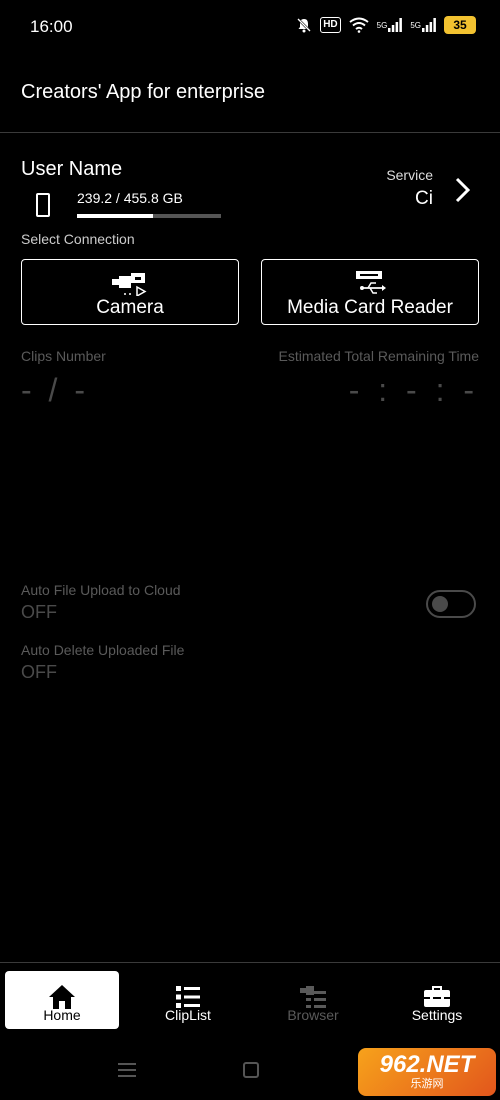 This screenshot has width=500, height=1100. What do you see at coordinates (451, 604) in the screenshot?
I see `auto-upload-toggle` at bounding box center [451, 604].